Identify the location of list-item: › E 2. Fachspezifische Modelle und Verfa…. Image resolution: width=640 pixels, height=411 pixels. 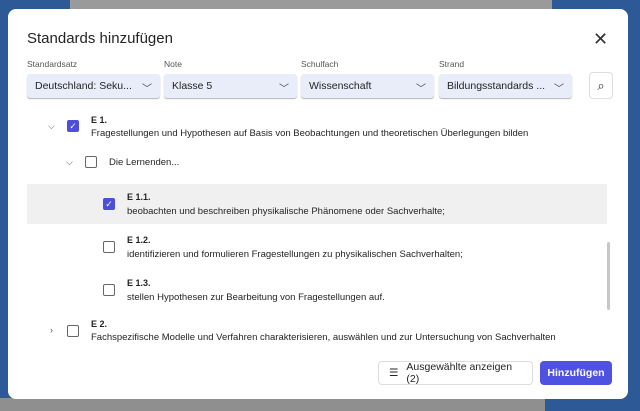
(308, 334).